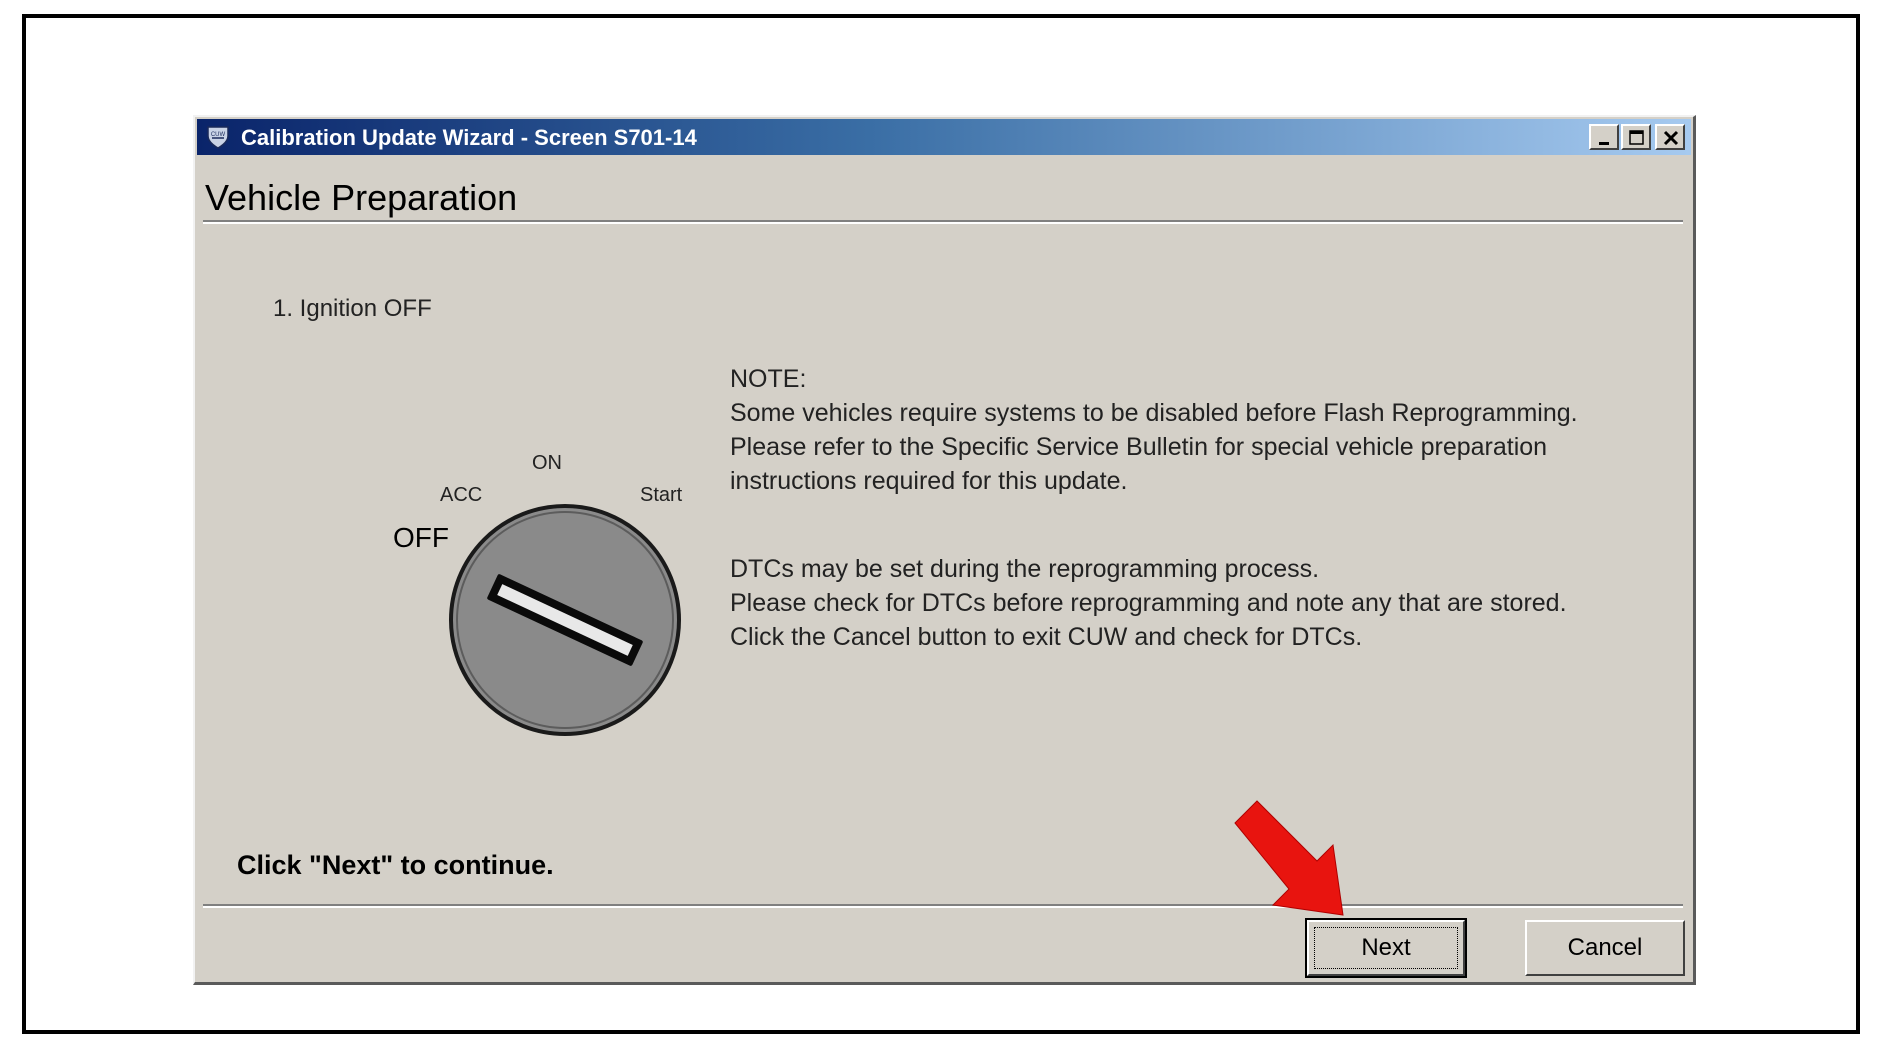  Describe the element at coordinates (421, 537) in the screenshot. I see `ignition-off-label: OFF` at that location.